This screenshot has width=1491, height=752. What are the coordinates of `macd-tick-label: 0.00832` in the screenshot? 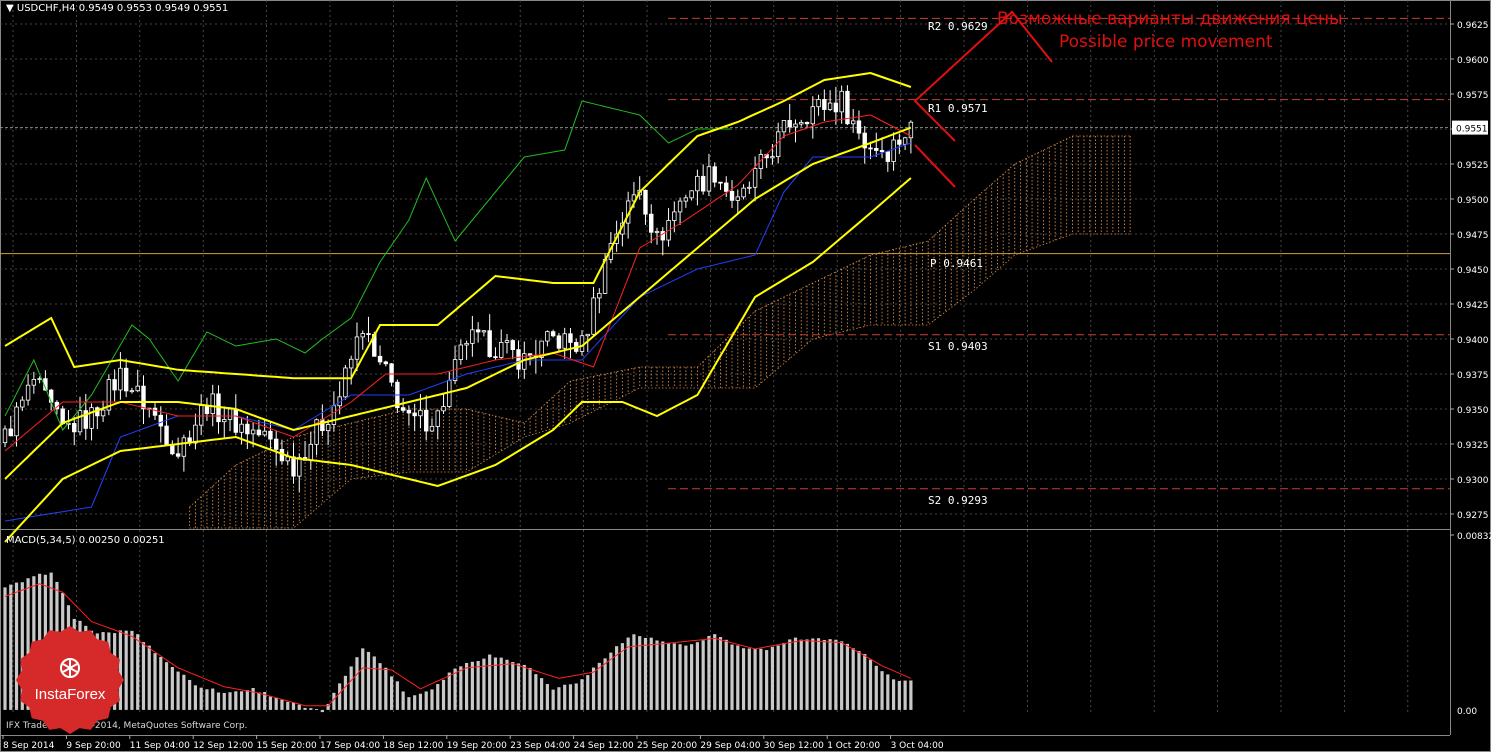 It's located at (1474, 537).